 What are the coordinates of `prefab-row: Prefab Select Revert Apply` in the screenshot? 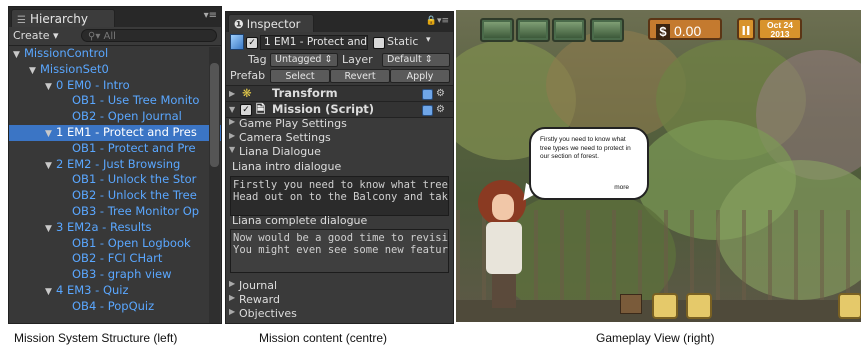 It's located at (339, 75).